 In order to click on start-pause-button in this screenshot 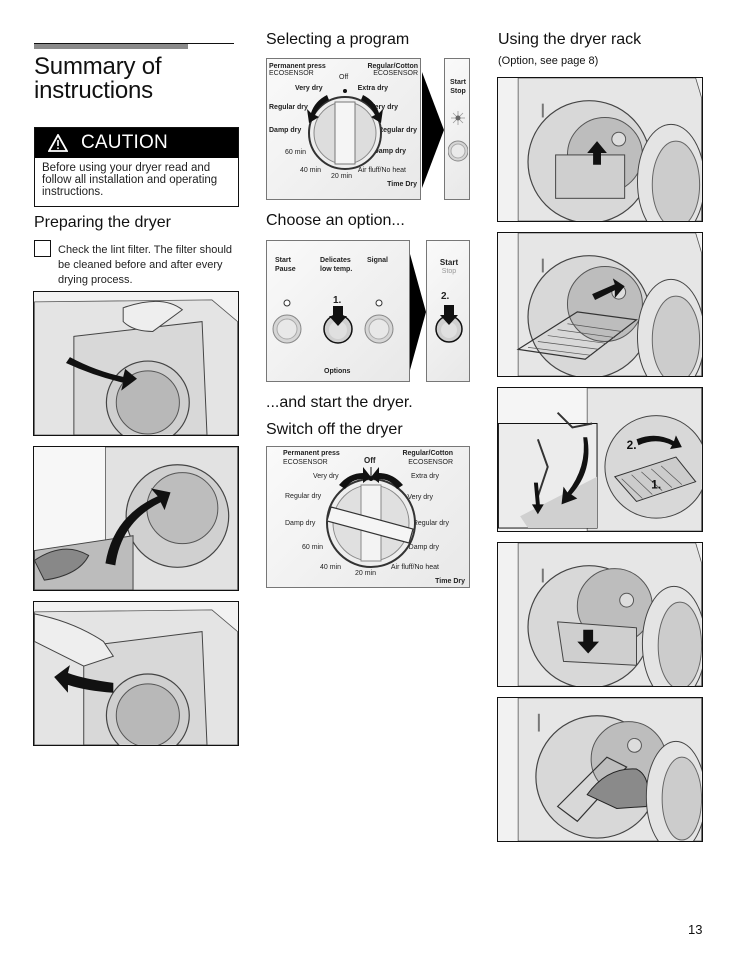, I will do `click(287, 321)`.